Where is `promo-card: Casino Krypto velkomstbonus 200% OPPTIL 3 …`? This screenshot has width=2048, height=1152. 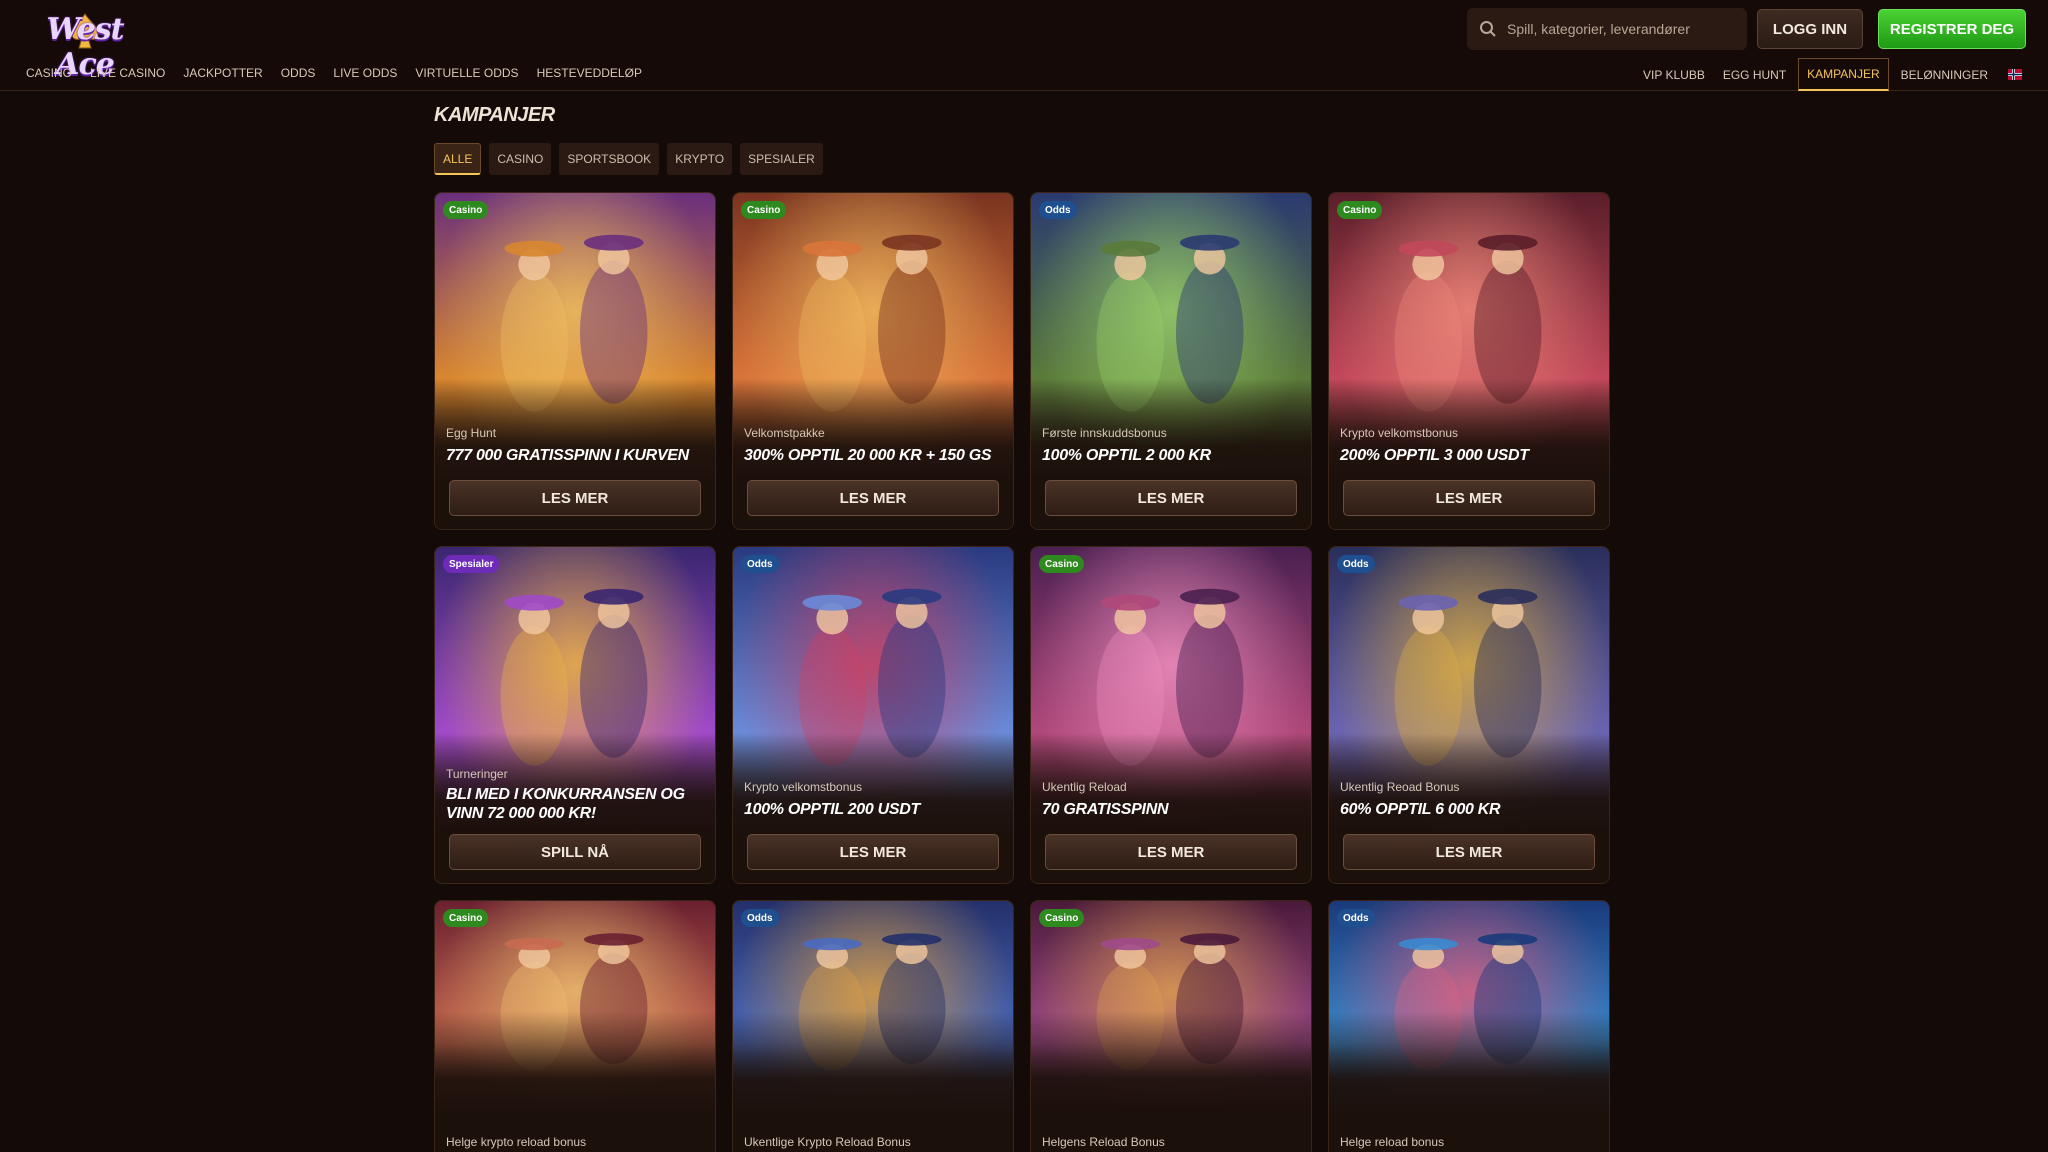 promo-card: Casino Krypto velkomstbonus 200% OPPTIL 3 … is located at coordinates (1469, 361).